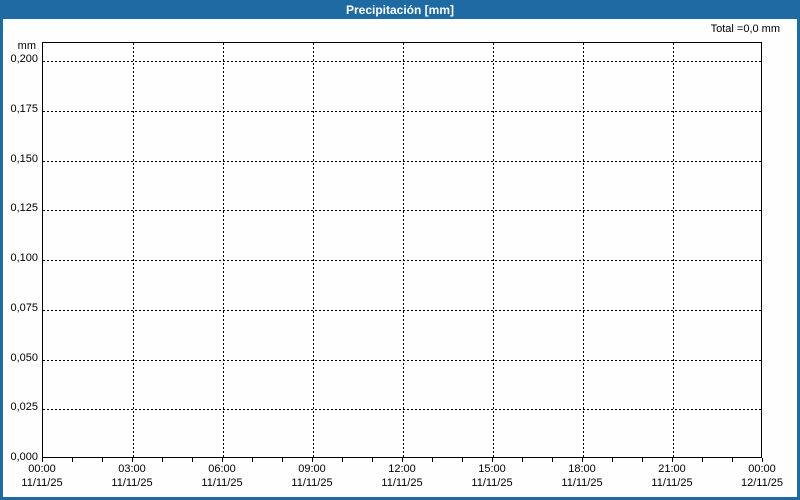 Image resolution: width=800 pixels, height=500 pixels. What do you see at coordinates (26, 46) in the screenshot?
I see `y-axis-unit-label: mm` at bounding box center [26, 46].